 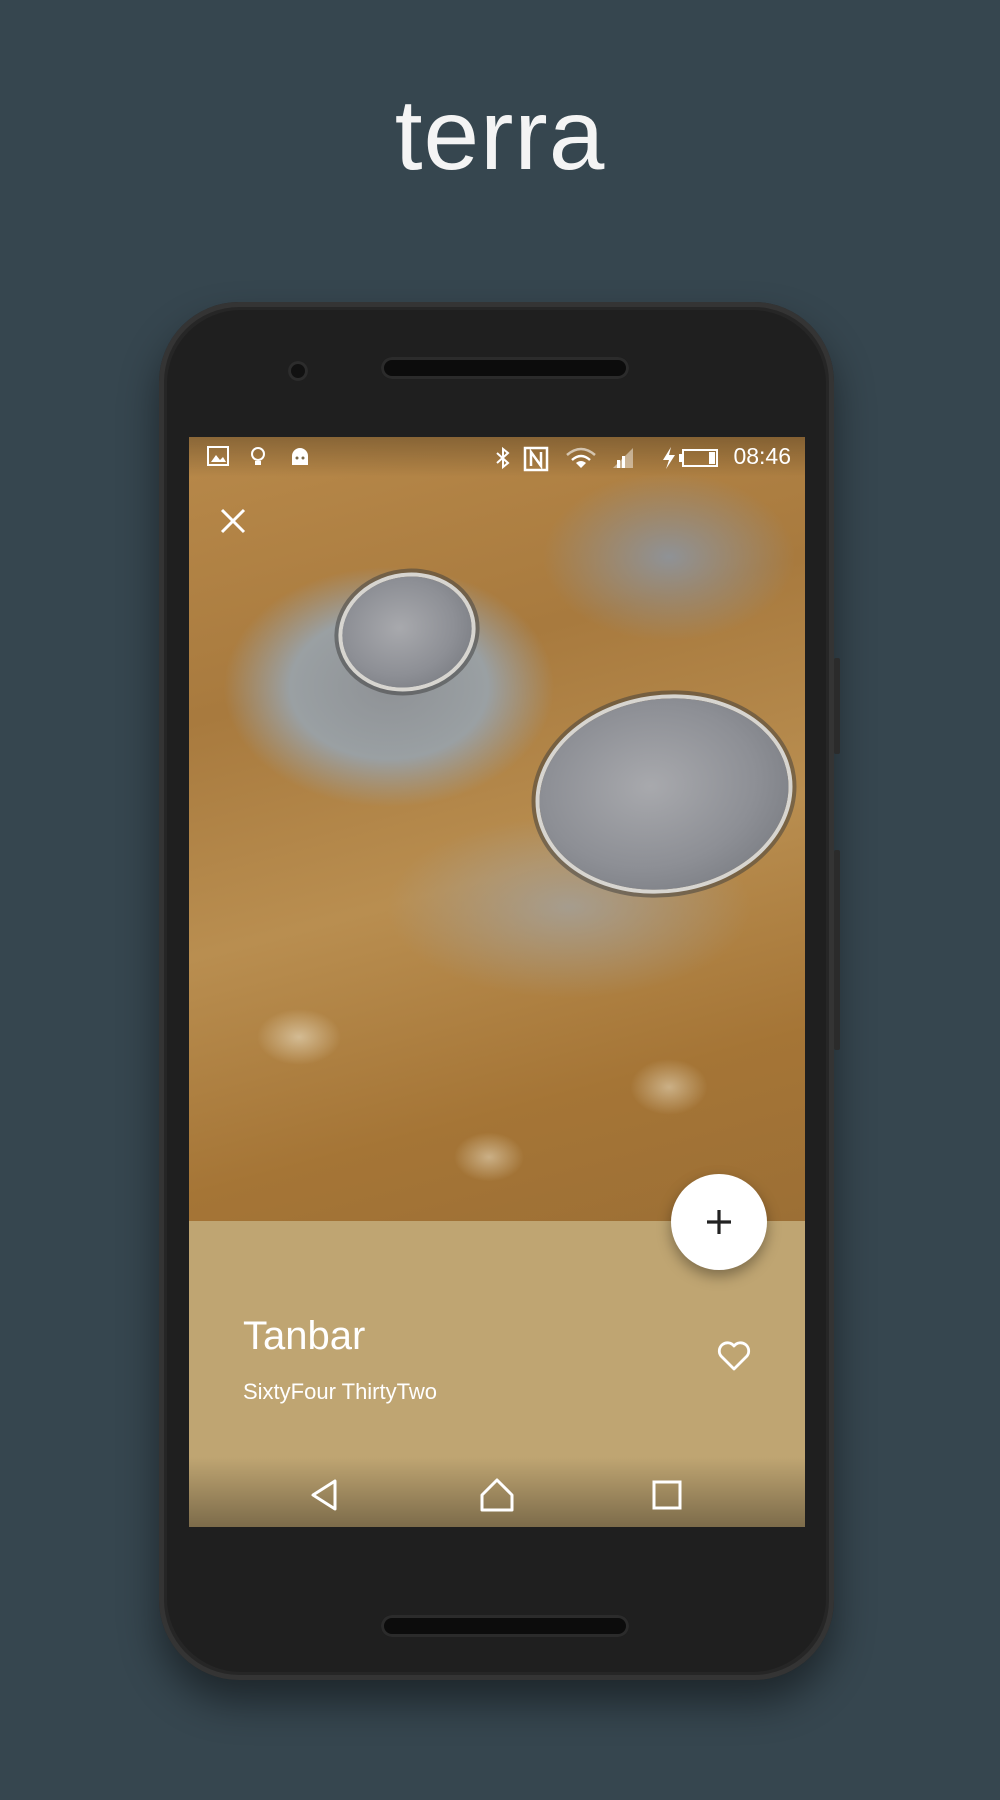 I want to click on plus-icon, so click(x=719, y=1222).